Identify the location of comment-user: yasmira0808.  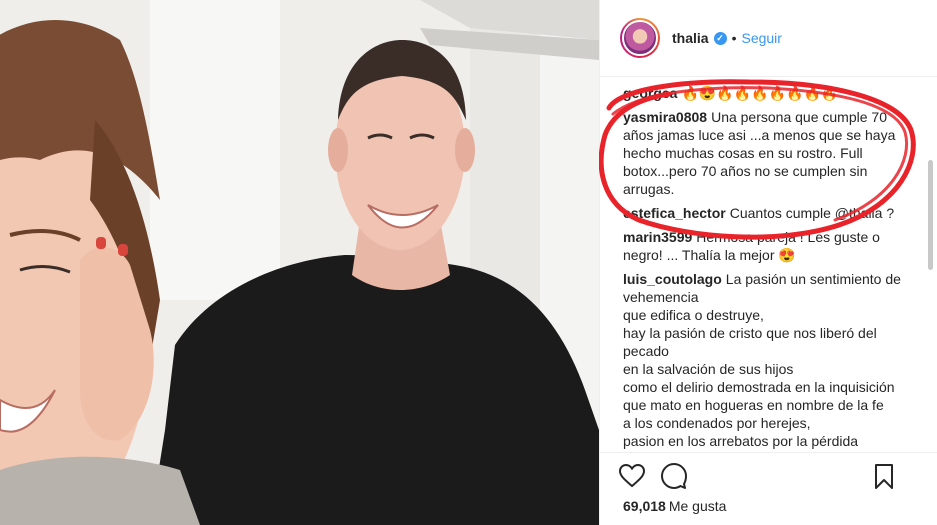
(665, 117).